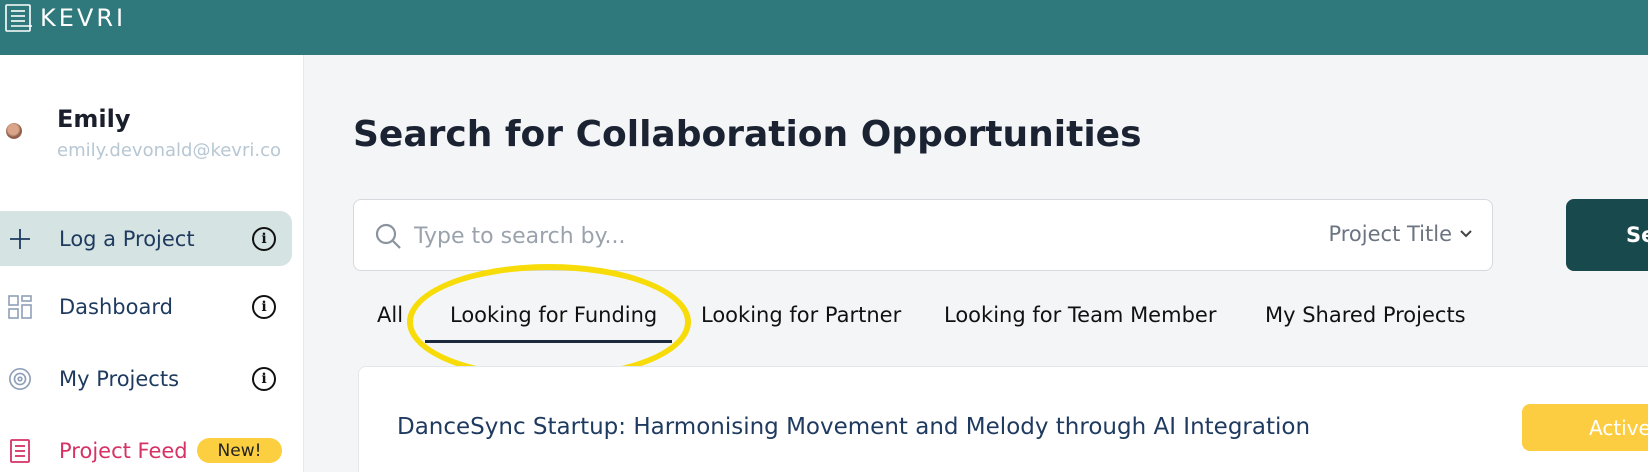 Image resolution: width=1648 pixels, height=472 pixels. What do you see at coordinates (123, 450) in the screenshot?
I see `sidebar-item-label: Project Feed` at bounding box center [123, 450].